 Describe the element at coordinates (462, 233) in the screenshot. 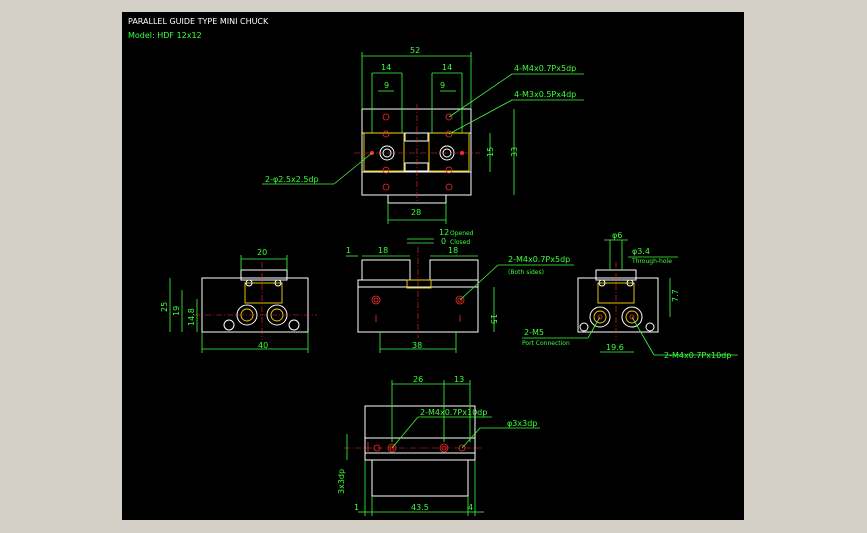

I see `stroke-opened: Opened` at that location.